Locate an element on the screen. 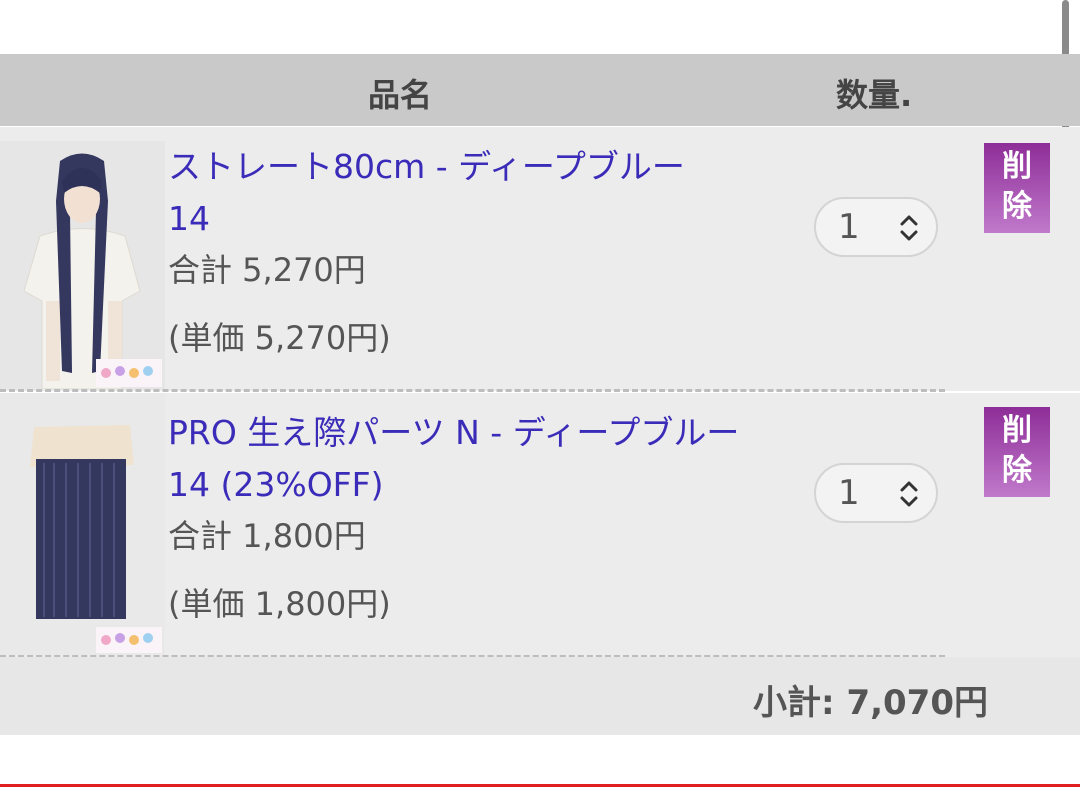 The image size is (1080, 787). product-link: PRO 生え際パーツ N - ディープブルー 14 (23%OFF) is located at coordinates (488, 459).